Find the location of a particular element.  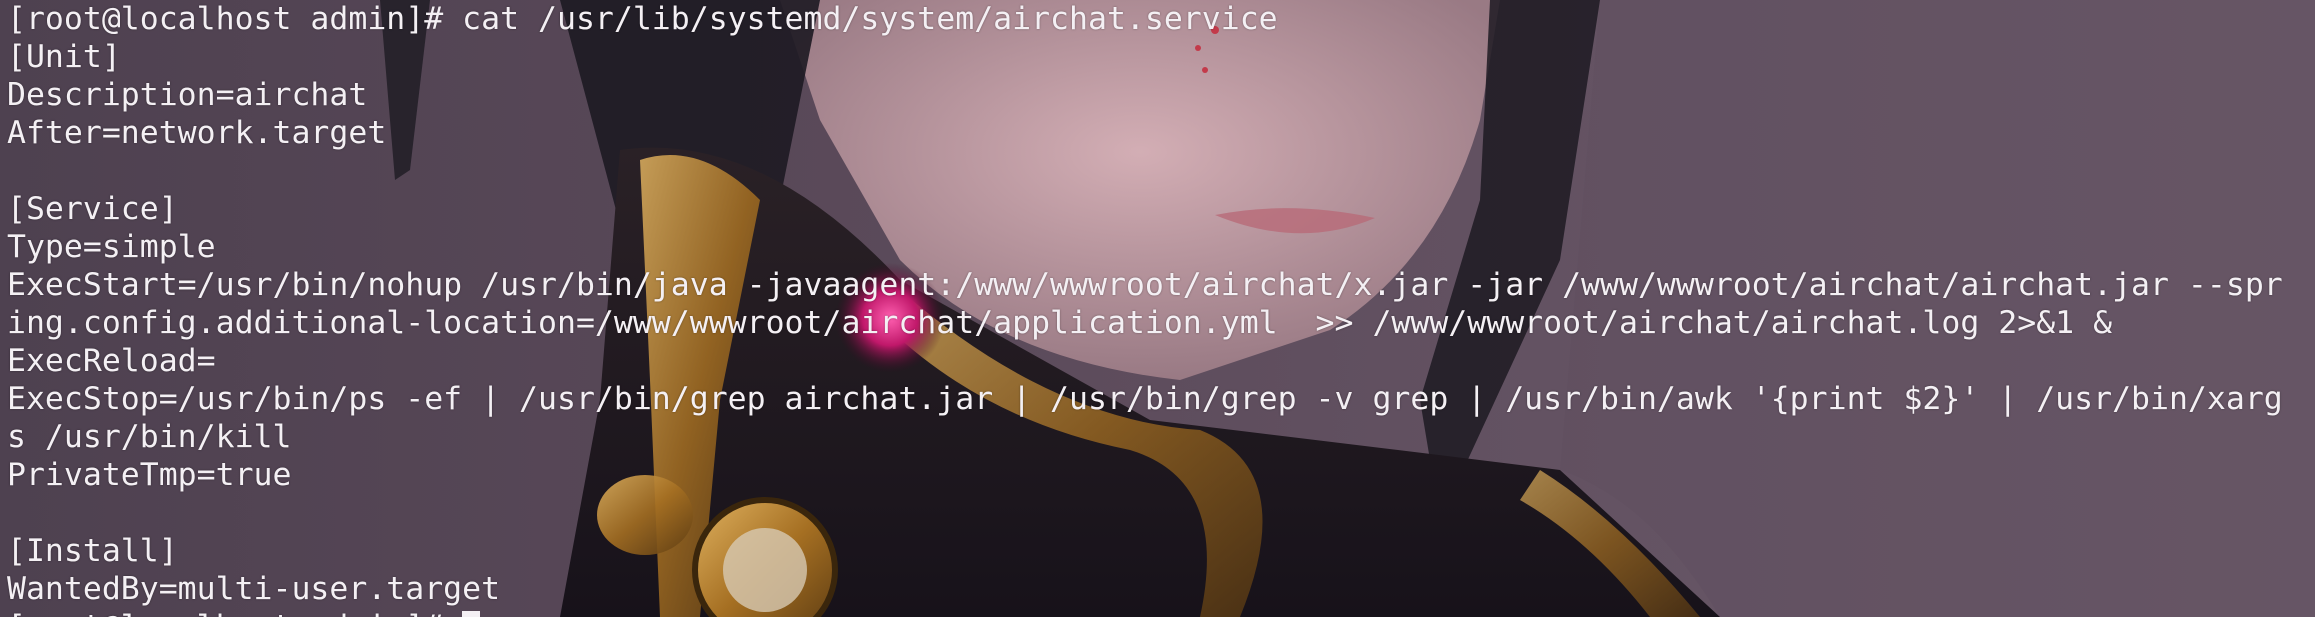

terminal-line-unit-section: [Unit] is located at coordinates (64, 57).